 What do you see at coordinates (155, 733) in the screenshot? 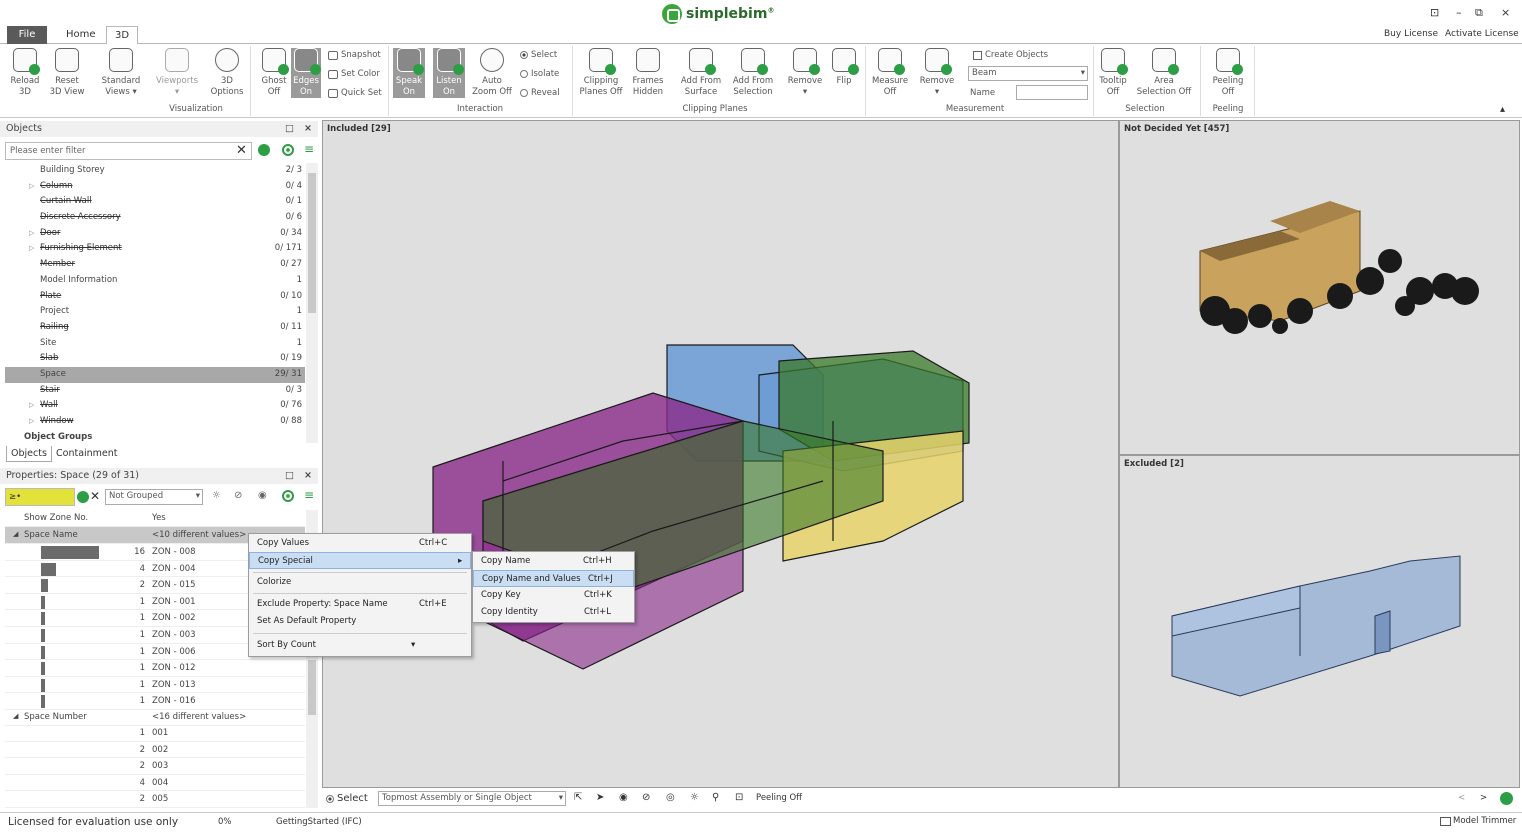
I see `space-number-value-row: 1 001` at bounding box center [155, 733].